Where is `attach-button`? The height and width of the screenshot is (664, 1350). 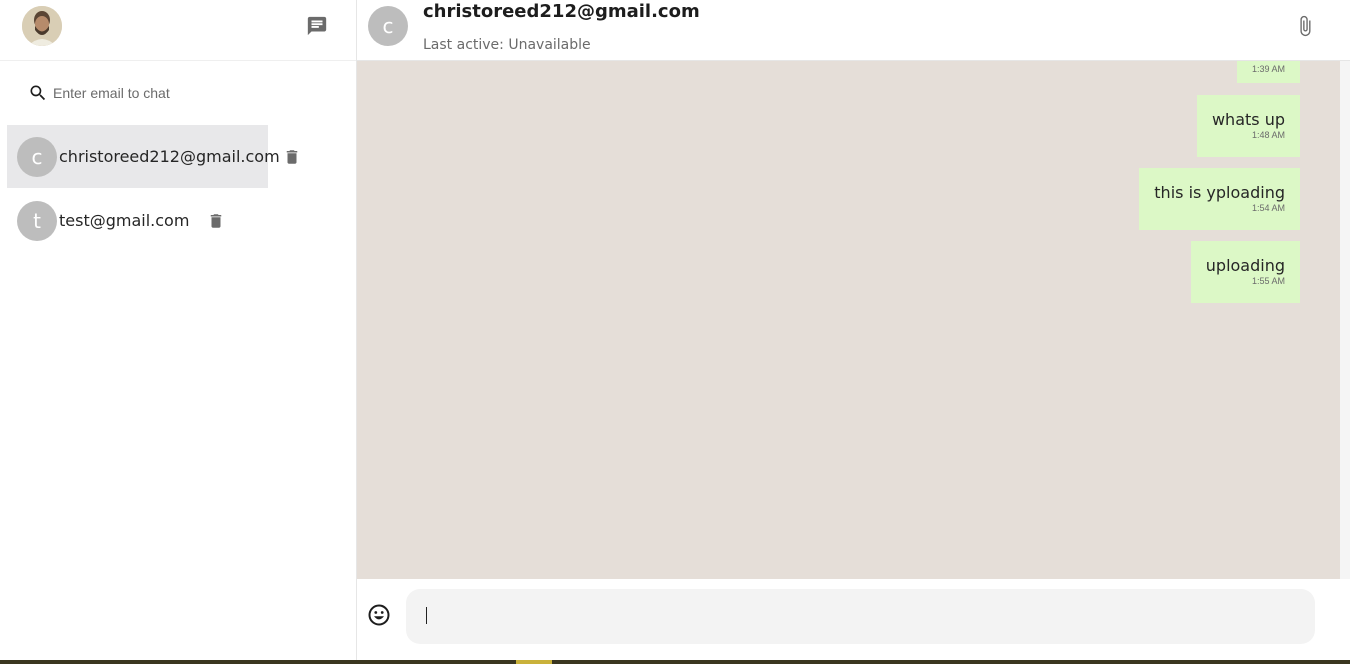 attach-button is located at coordinates (1305, 26).